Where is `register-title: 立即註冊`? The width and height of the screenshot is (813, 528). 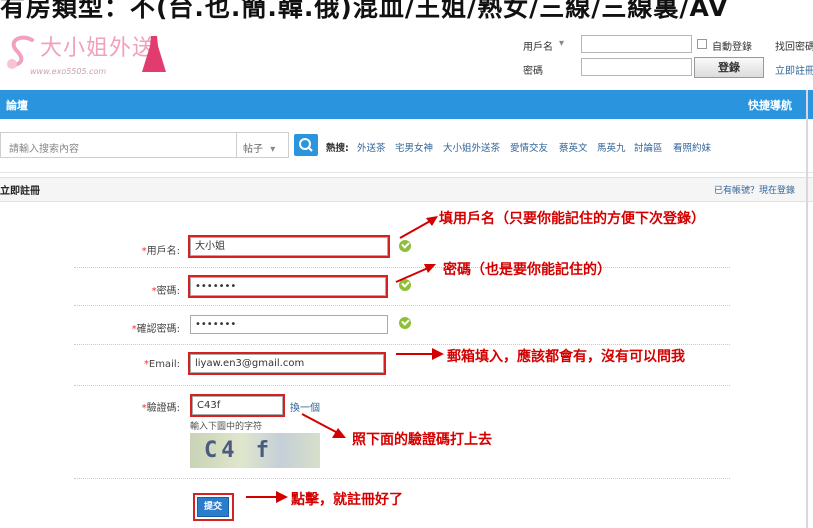
register-title: 立即註冊 is located at coordinates (20, 191).